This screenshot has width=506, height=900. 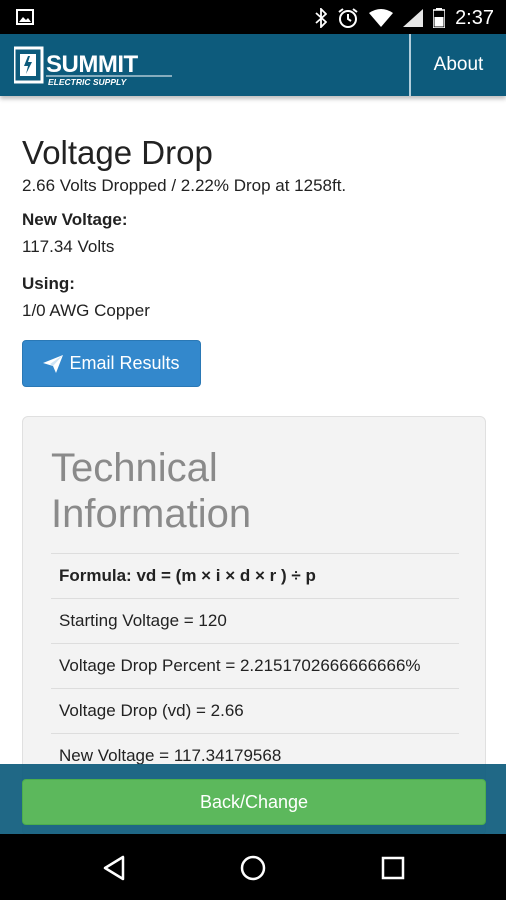 What do you see at coordinates (255, 710) in the screenshot?
I see `voltage-drop-row: Voltage Drop (vd) = 2.66` at bounding box center [255, 710].